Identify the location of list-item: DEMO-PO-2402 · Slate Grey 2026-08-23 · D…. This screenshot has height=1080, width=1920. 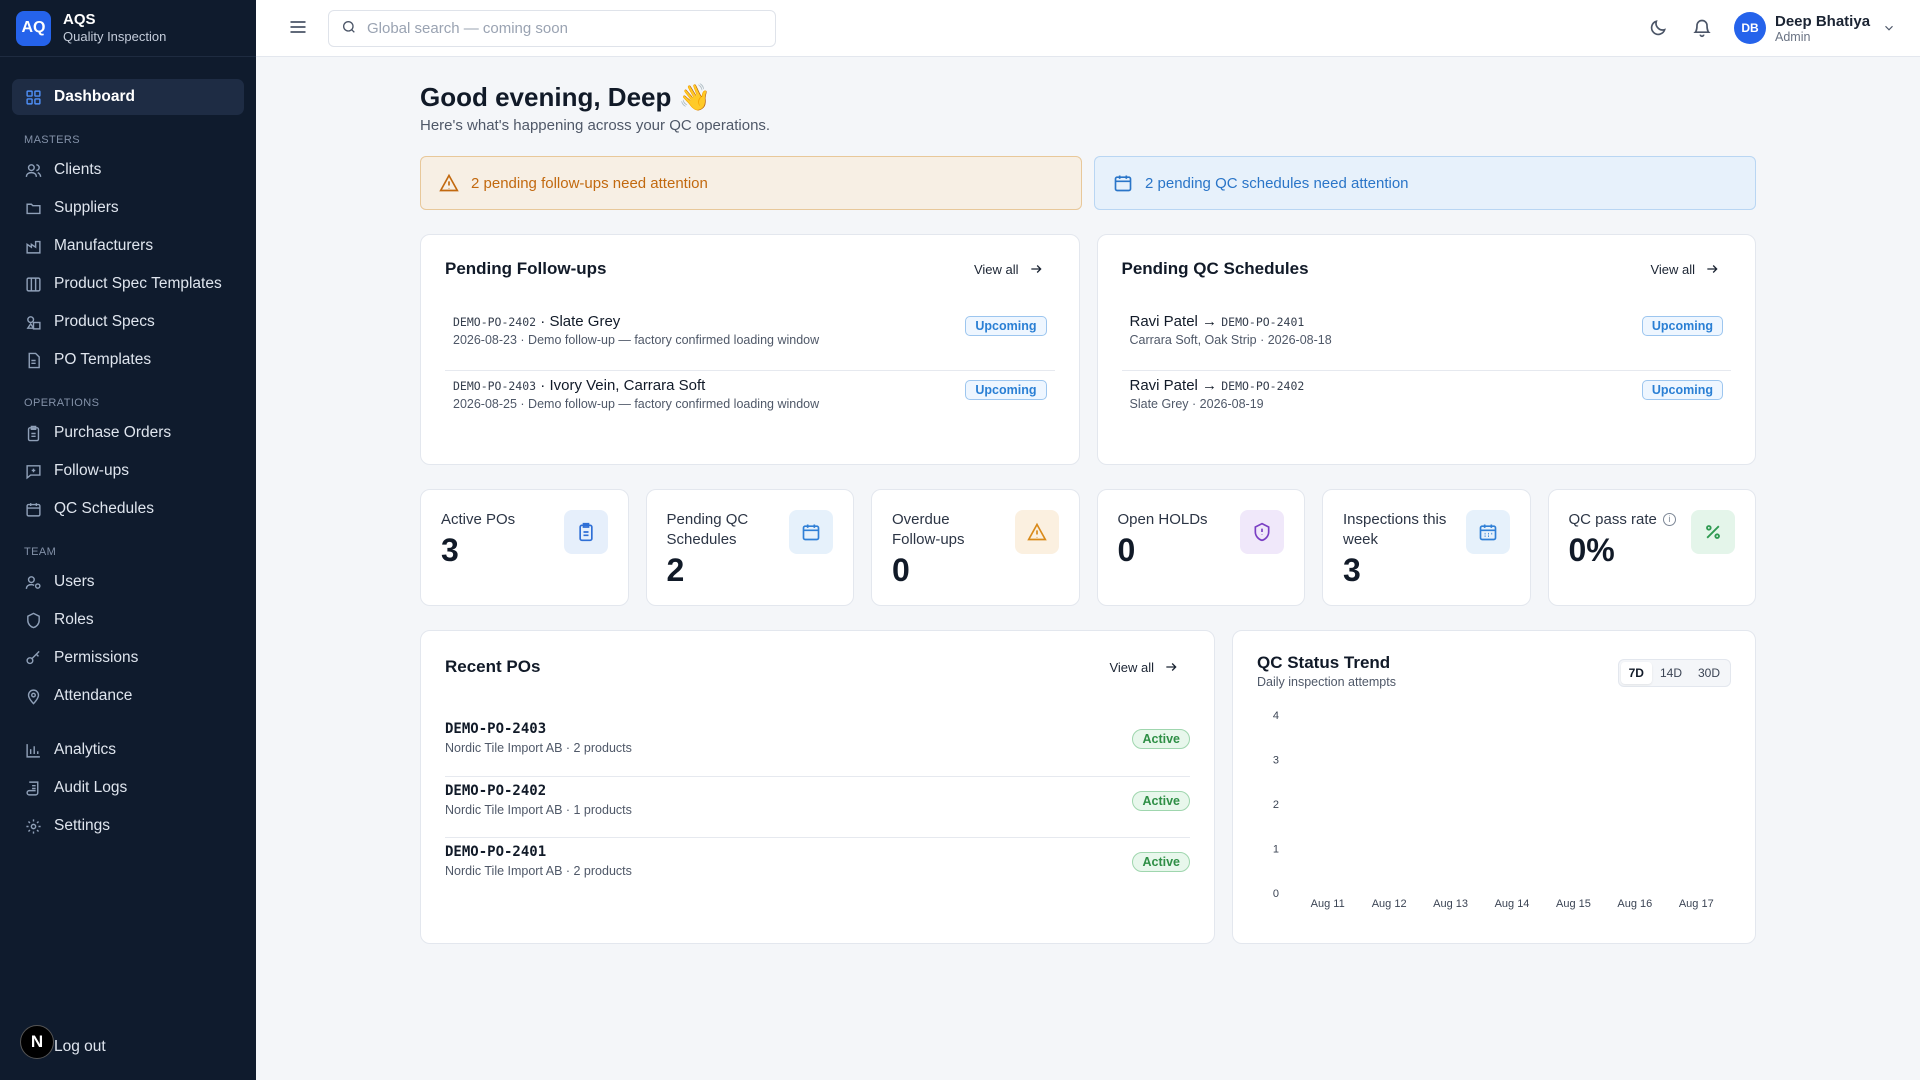
(750, 338).